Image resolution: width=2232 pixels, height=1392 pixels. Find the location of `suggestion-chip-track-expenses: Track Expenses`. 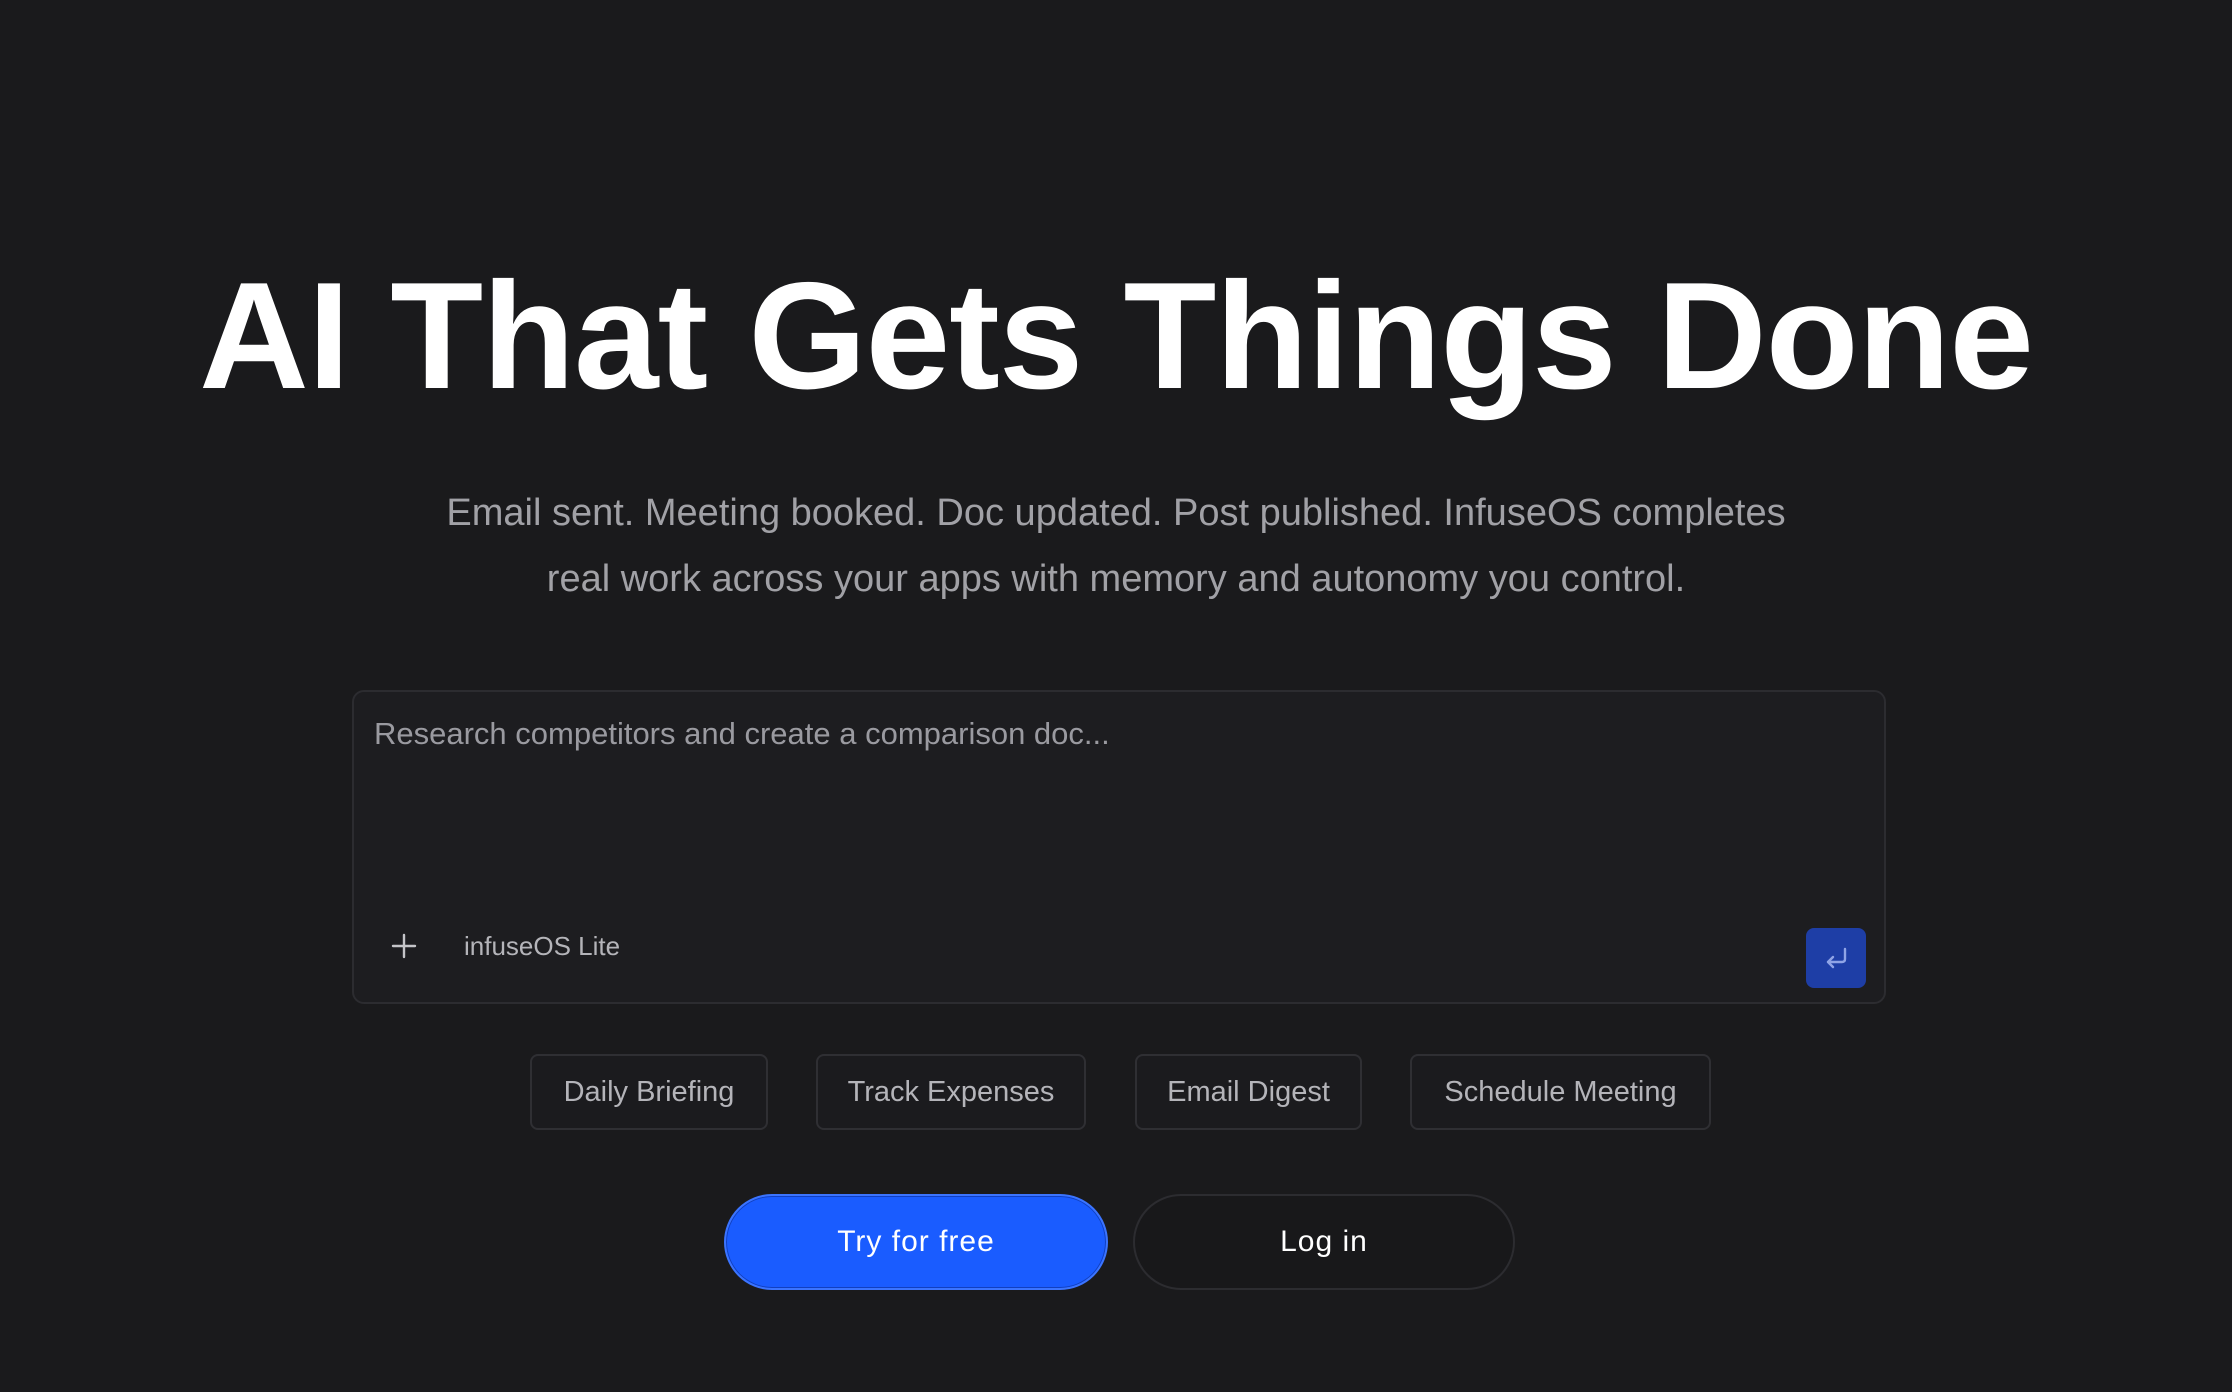

suggestion-chip-track-expenses: Track Expenses is located at coordinates (951, 1092).